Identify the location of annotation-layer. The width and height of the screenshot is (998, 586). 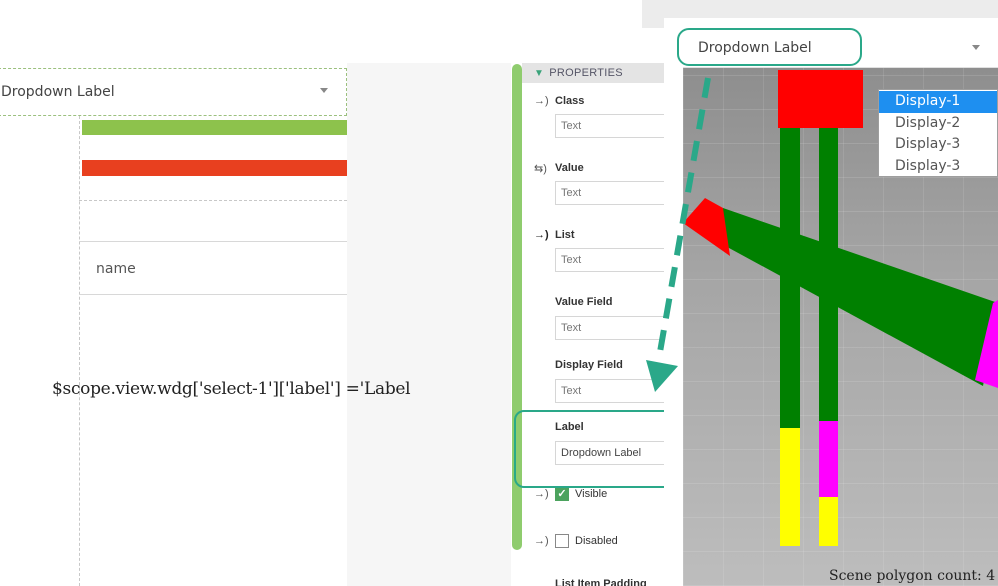
(678, 234).